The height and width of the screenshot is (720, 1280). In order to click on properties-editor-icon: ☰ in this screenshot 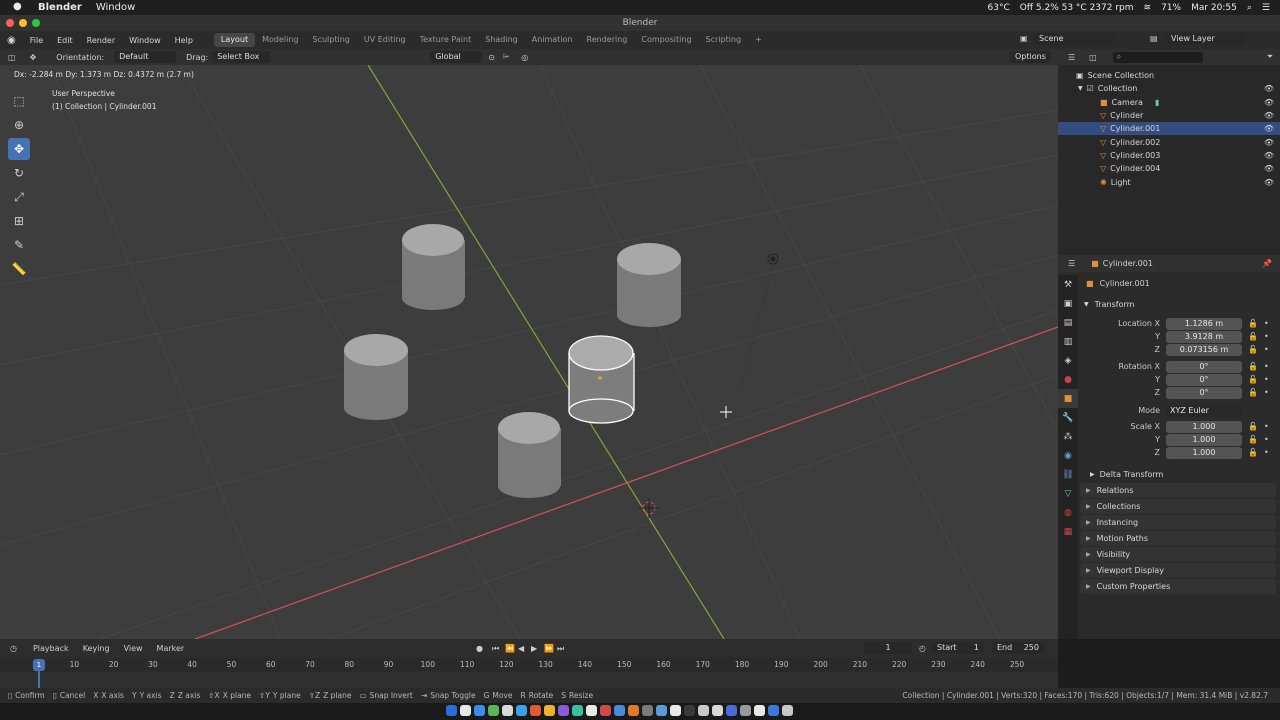, I will do `click(1071, 263)`.